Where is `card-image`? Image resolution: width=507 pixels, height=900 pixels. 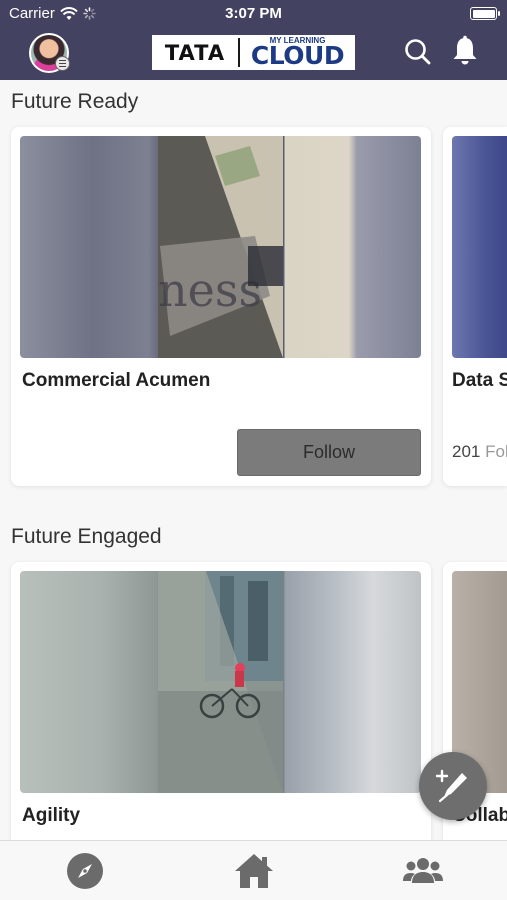 card-image is located at coordinates (479, 247).